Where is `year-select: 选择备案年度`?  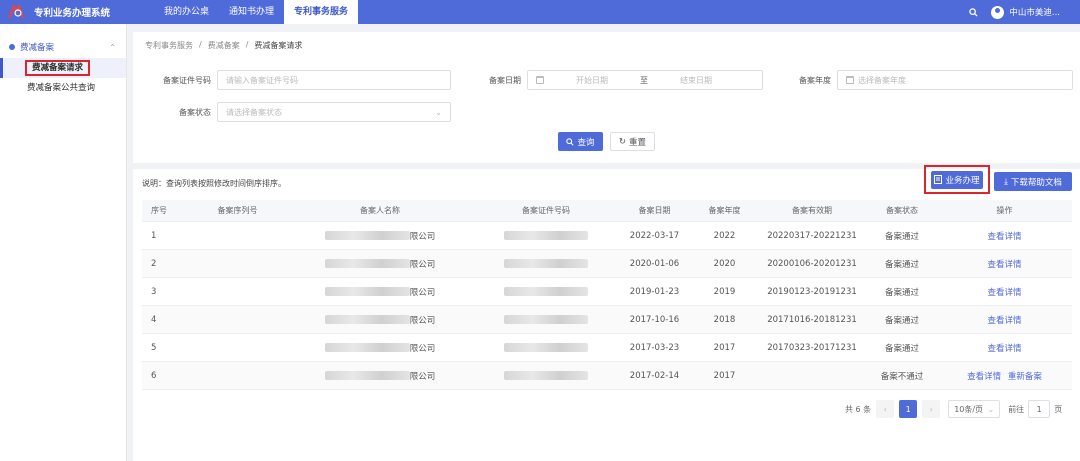
year-select: 选择备案年度 is located at coordinates (955, 80).